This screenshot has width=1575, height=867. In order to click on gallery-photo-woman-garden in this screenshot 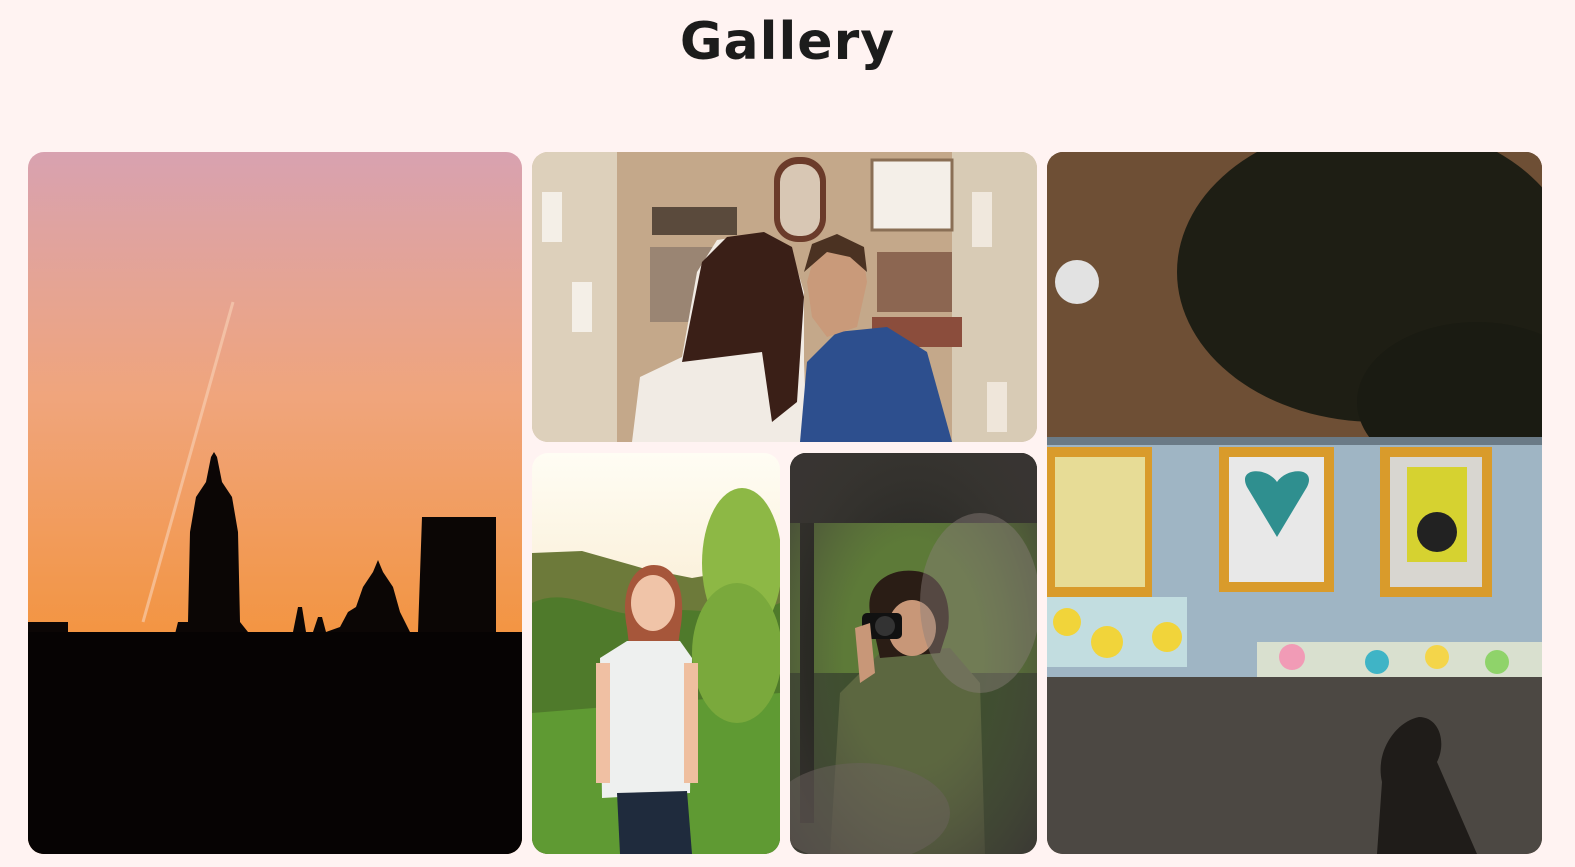, I will do `click(656, 653)`.